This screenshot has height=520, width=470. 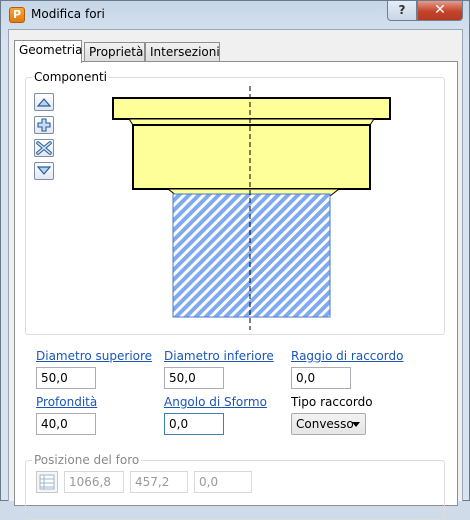 What do you see at coordinates (114, 52) in the screenshot?
I see `tab-proprieta: Proprietà` at bounding box center [114, 52].